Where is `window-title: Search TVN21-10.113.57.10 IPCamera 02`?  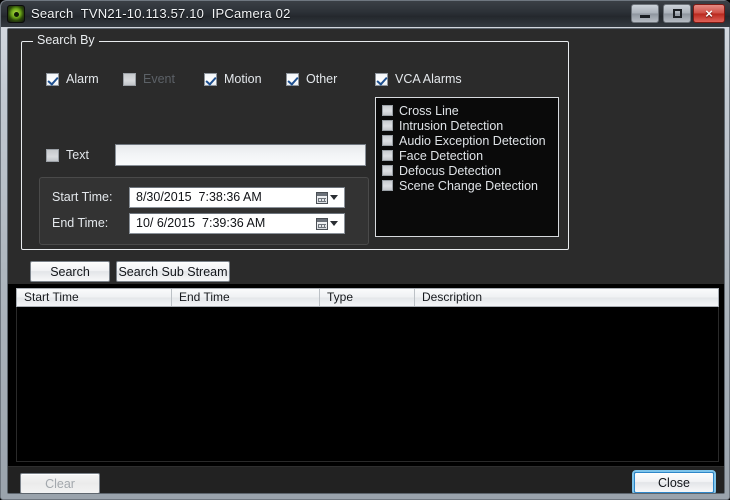
window-title: Search TVN21-10.113.57.10 IPCamera 02 is located at coordinates (161, 13).